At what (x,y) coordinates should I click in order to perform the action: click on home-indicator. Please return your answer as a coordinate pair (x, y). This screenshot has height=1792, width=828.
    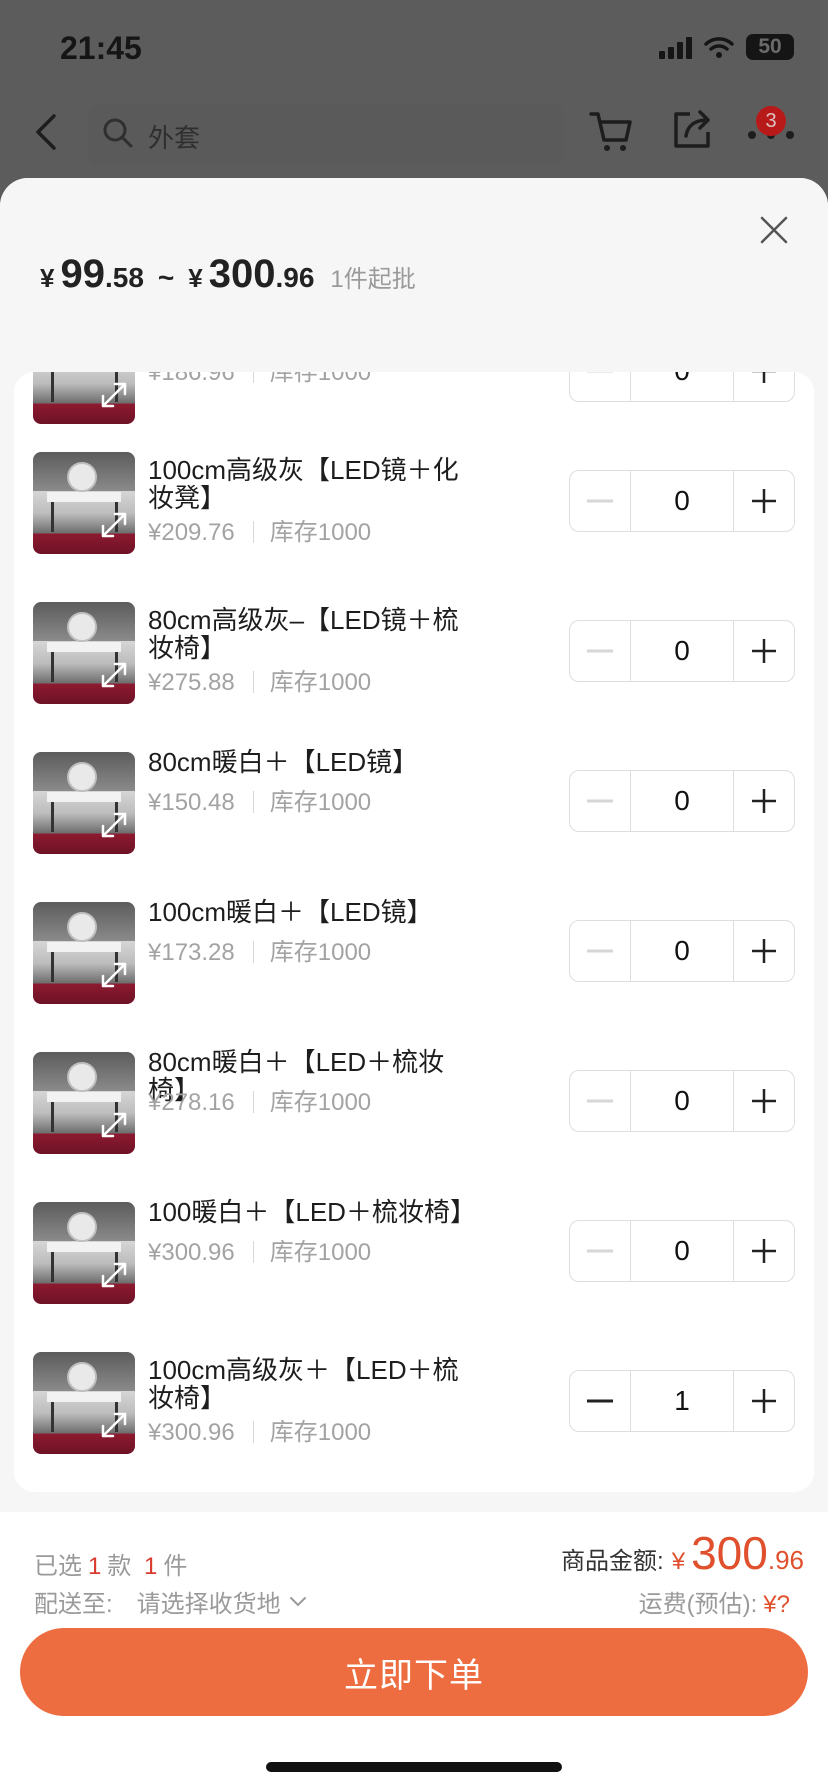
    Looking at the image, I should click on (414, 1767).